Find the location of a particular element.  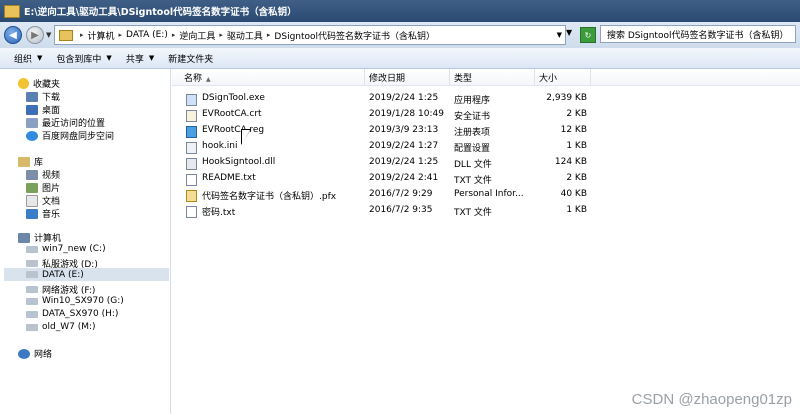

back-button: ◀ is located at coordinates (13, 35).